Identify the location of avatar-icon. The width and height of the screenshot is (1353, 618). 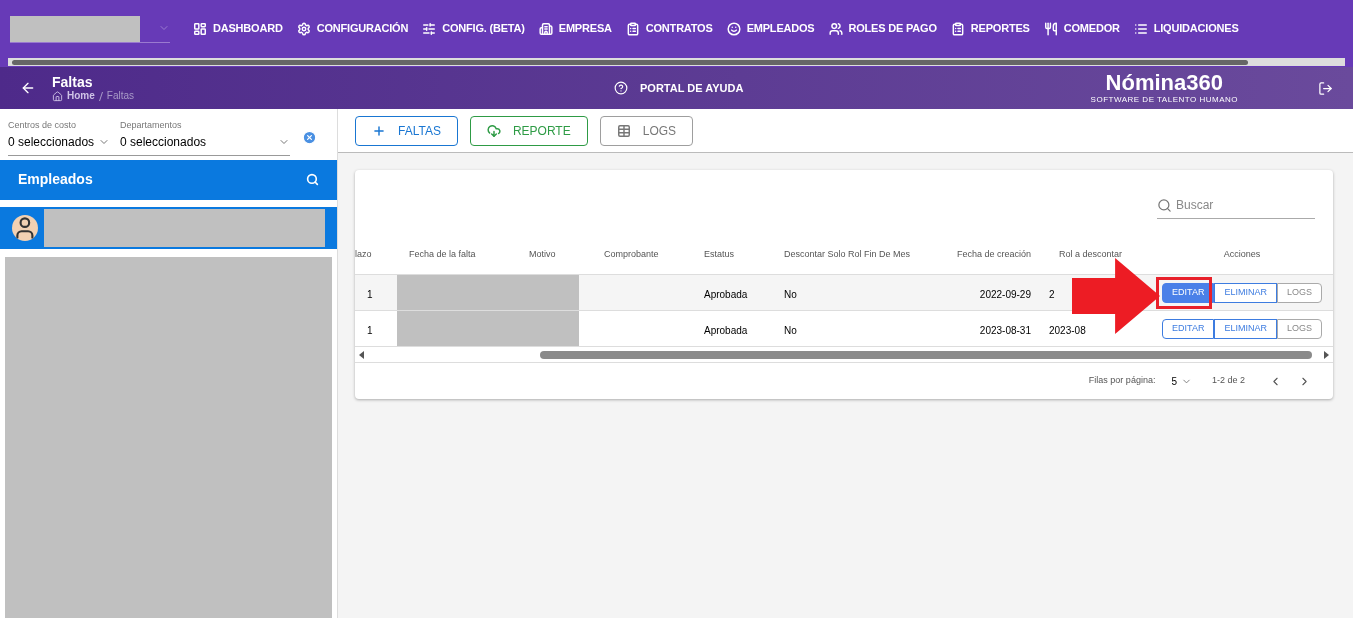
(25, 227).